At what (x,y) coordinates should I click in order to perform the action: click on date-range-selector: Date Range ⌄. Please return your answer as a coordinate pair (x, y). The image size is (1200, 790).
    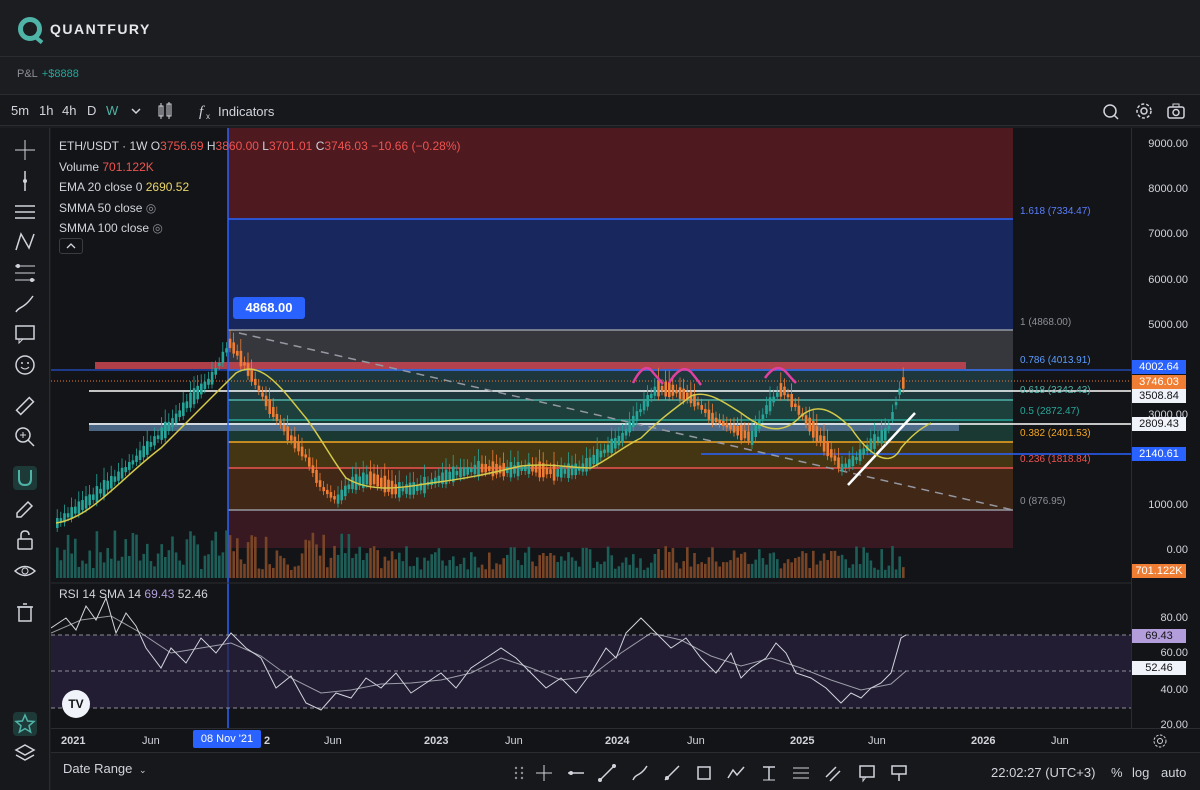
    Looking at the image, I should click on (105, 768).